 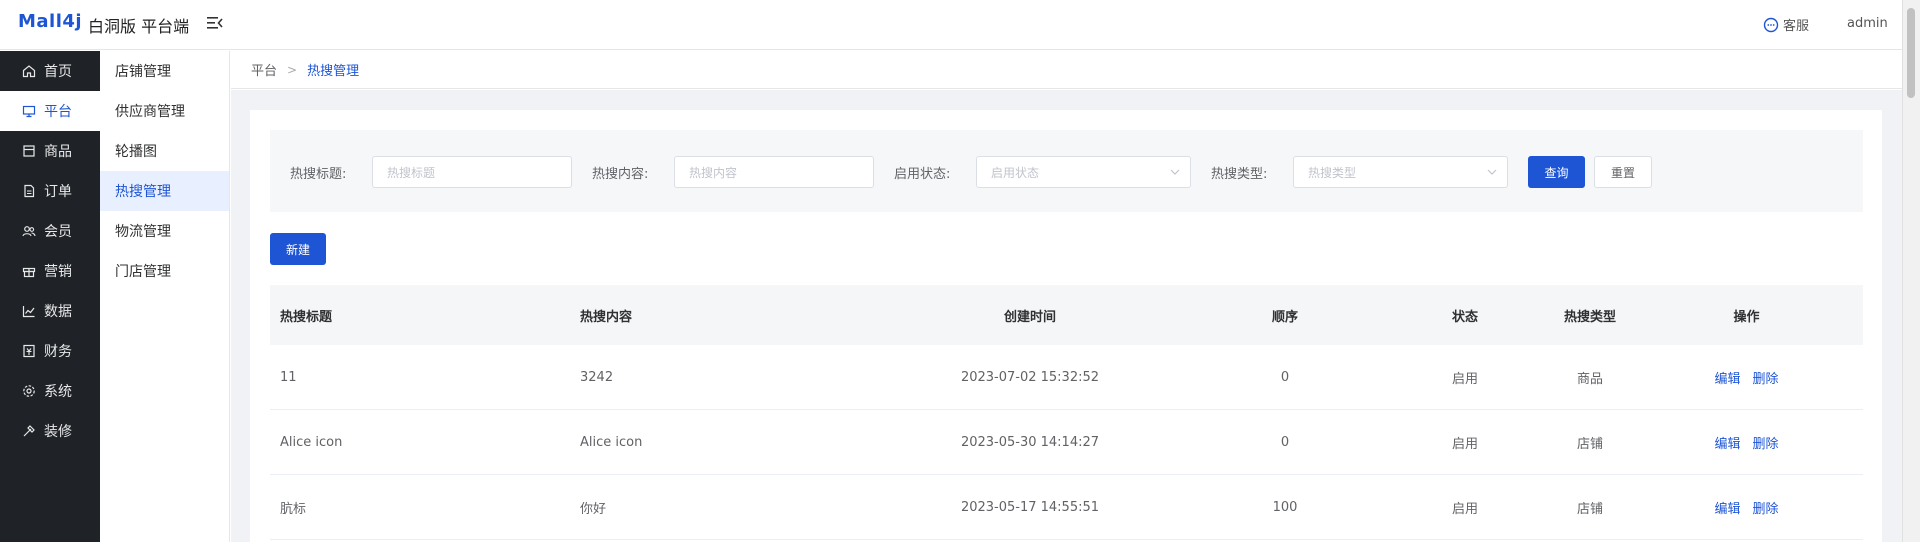 I want to click on subnav-item-hot-search: 热搜管理, so click(x=164, y=191).